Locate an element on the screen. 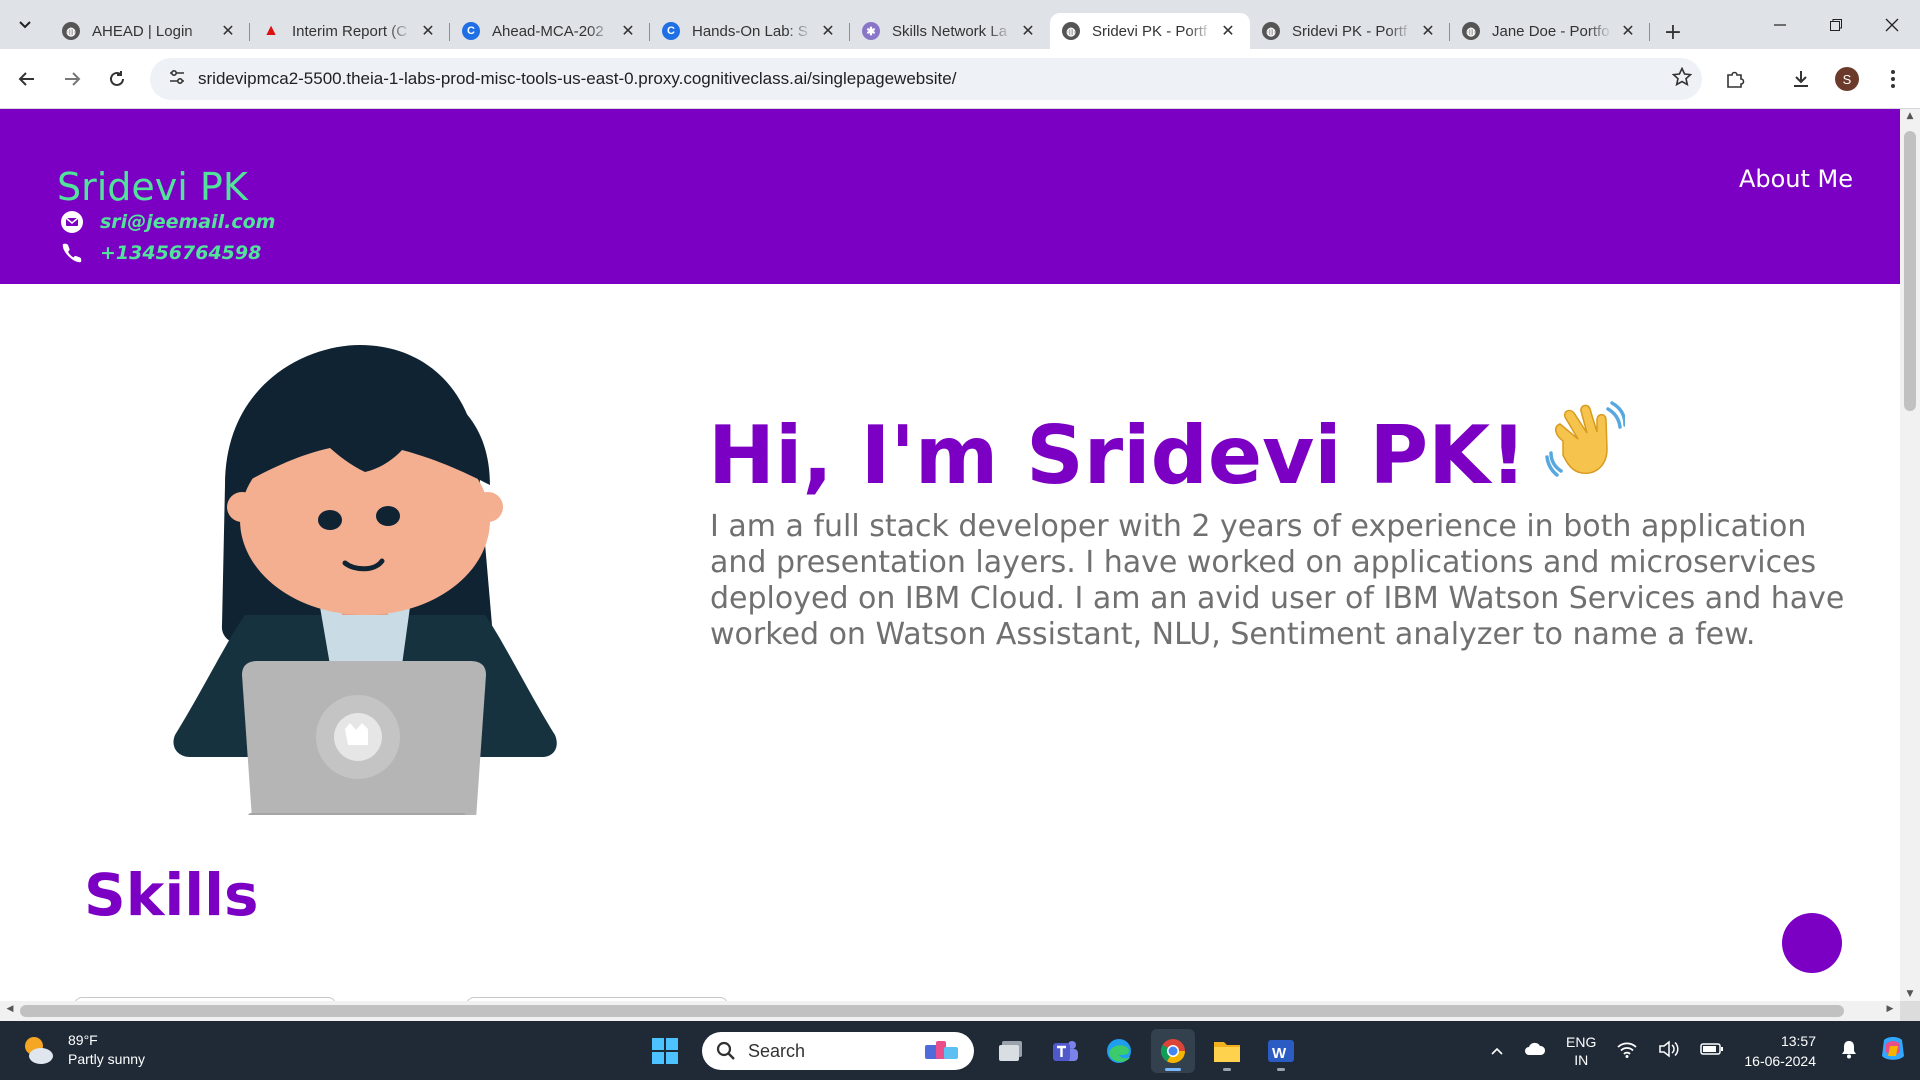 Image resolution: width=1920 pixels, height=1080 pixels. phone-icon is located at coordinates (72, 253).